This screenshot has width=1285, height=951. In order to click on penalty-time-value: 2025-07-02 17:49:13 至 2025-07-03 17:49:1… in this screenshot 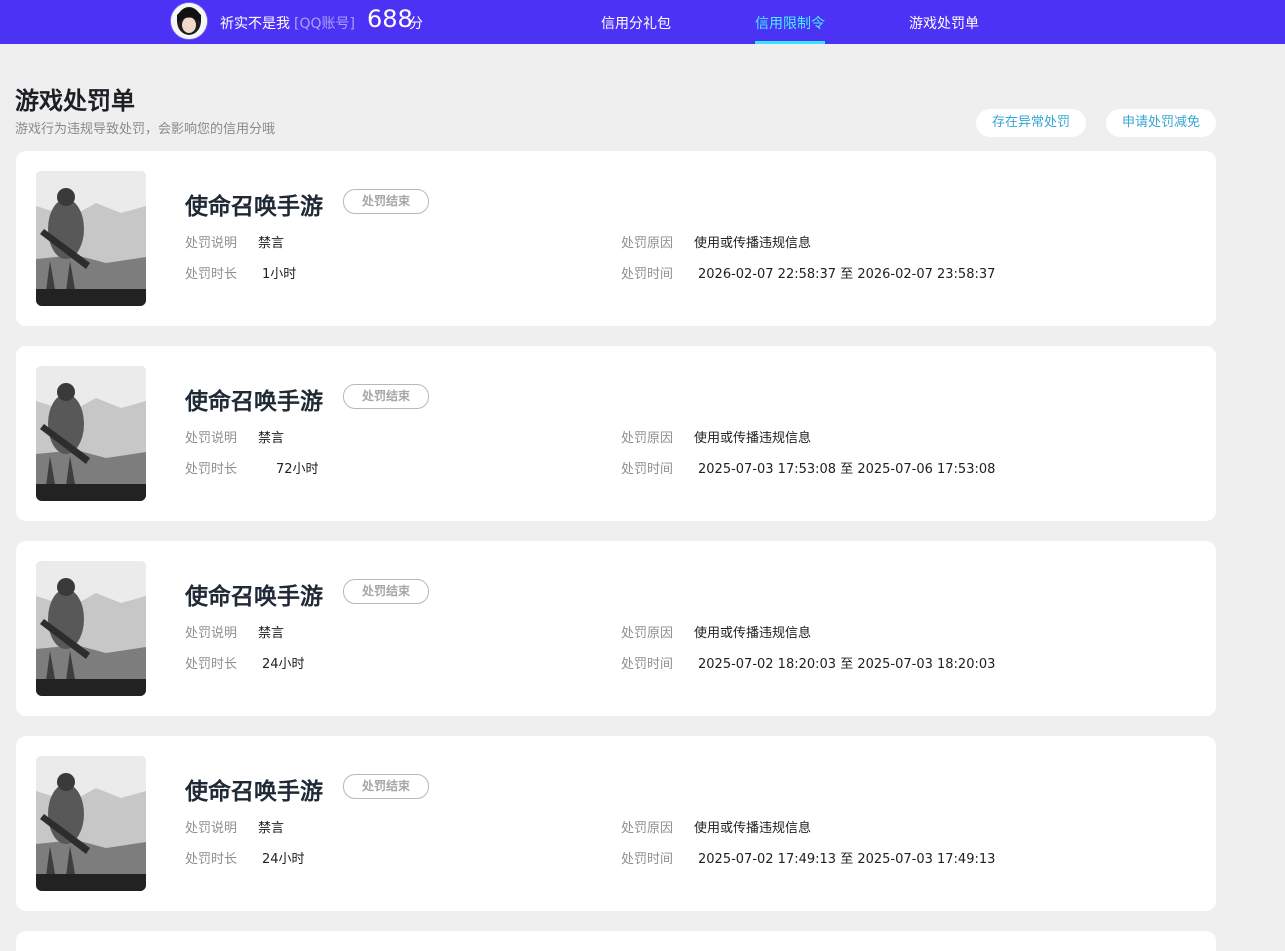, I will do `click(847, 859)`.